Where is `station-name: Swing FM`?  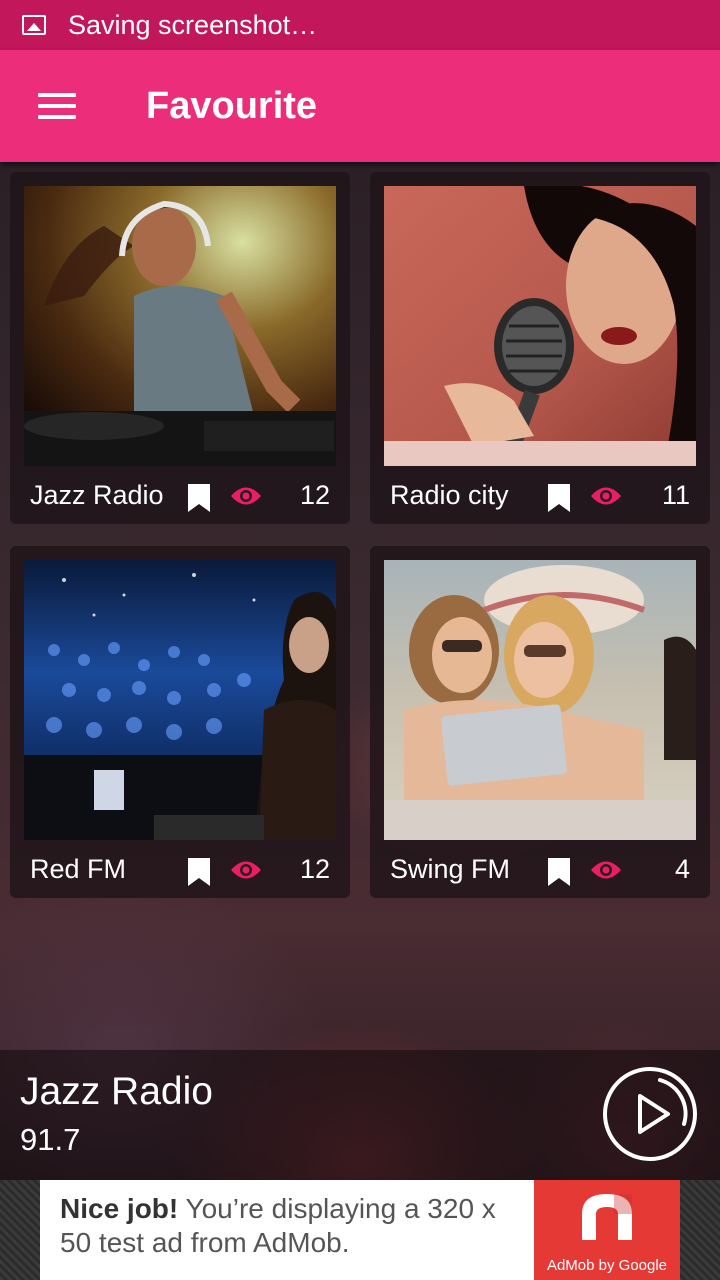
station-name: Swing FM is located at coordinates (450, 868).